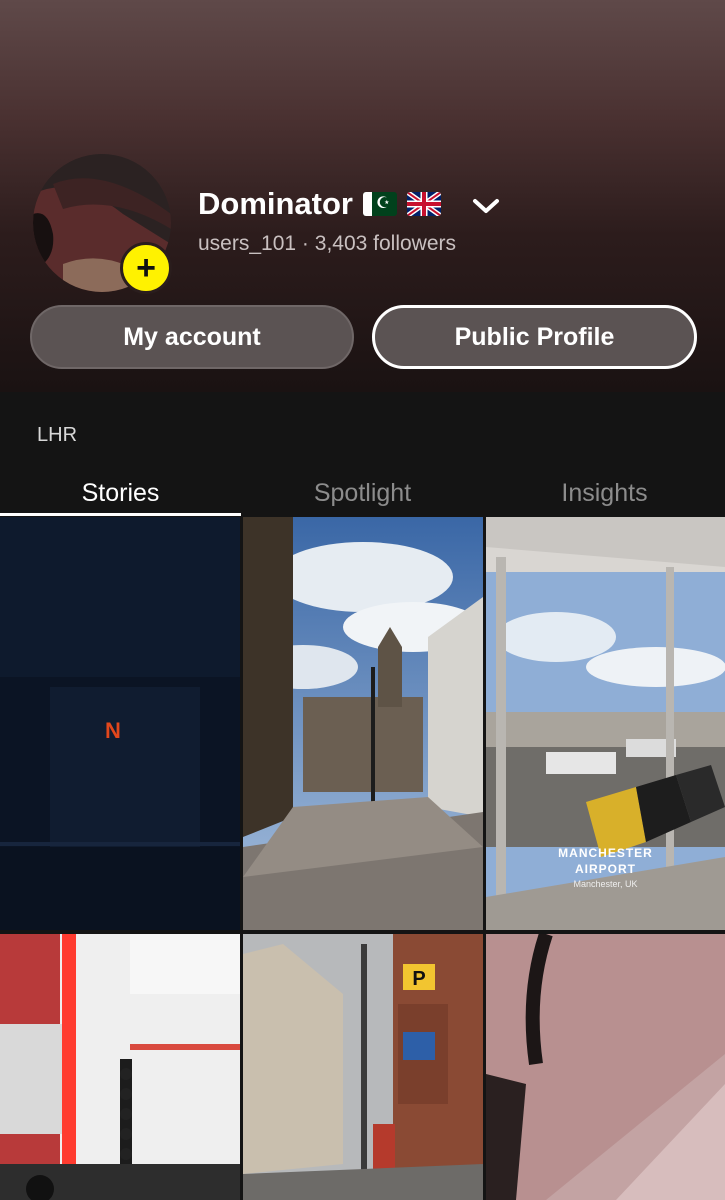  I want to click on story-tile-close-up, so click(605, 1067).